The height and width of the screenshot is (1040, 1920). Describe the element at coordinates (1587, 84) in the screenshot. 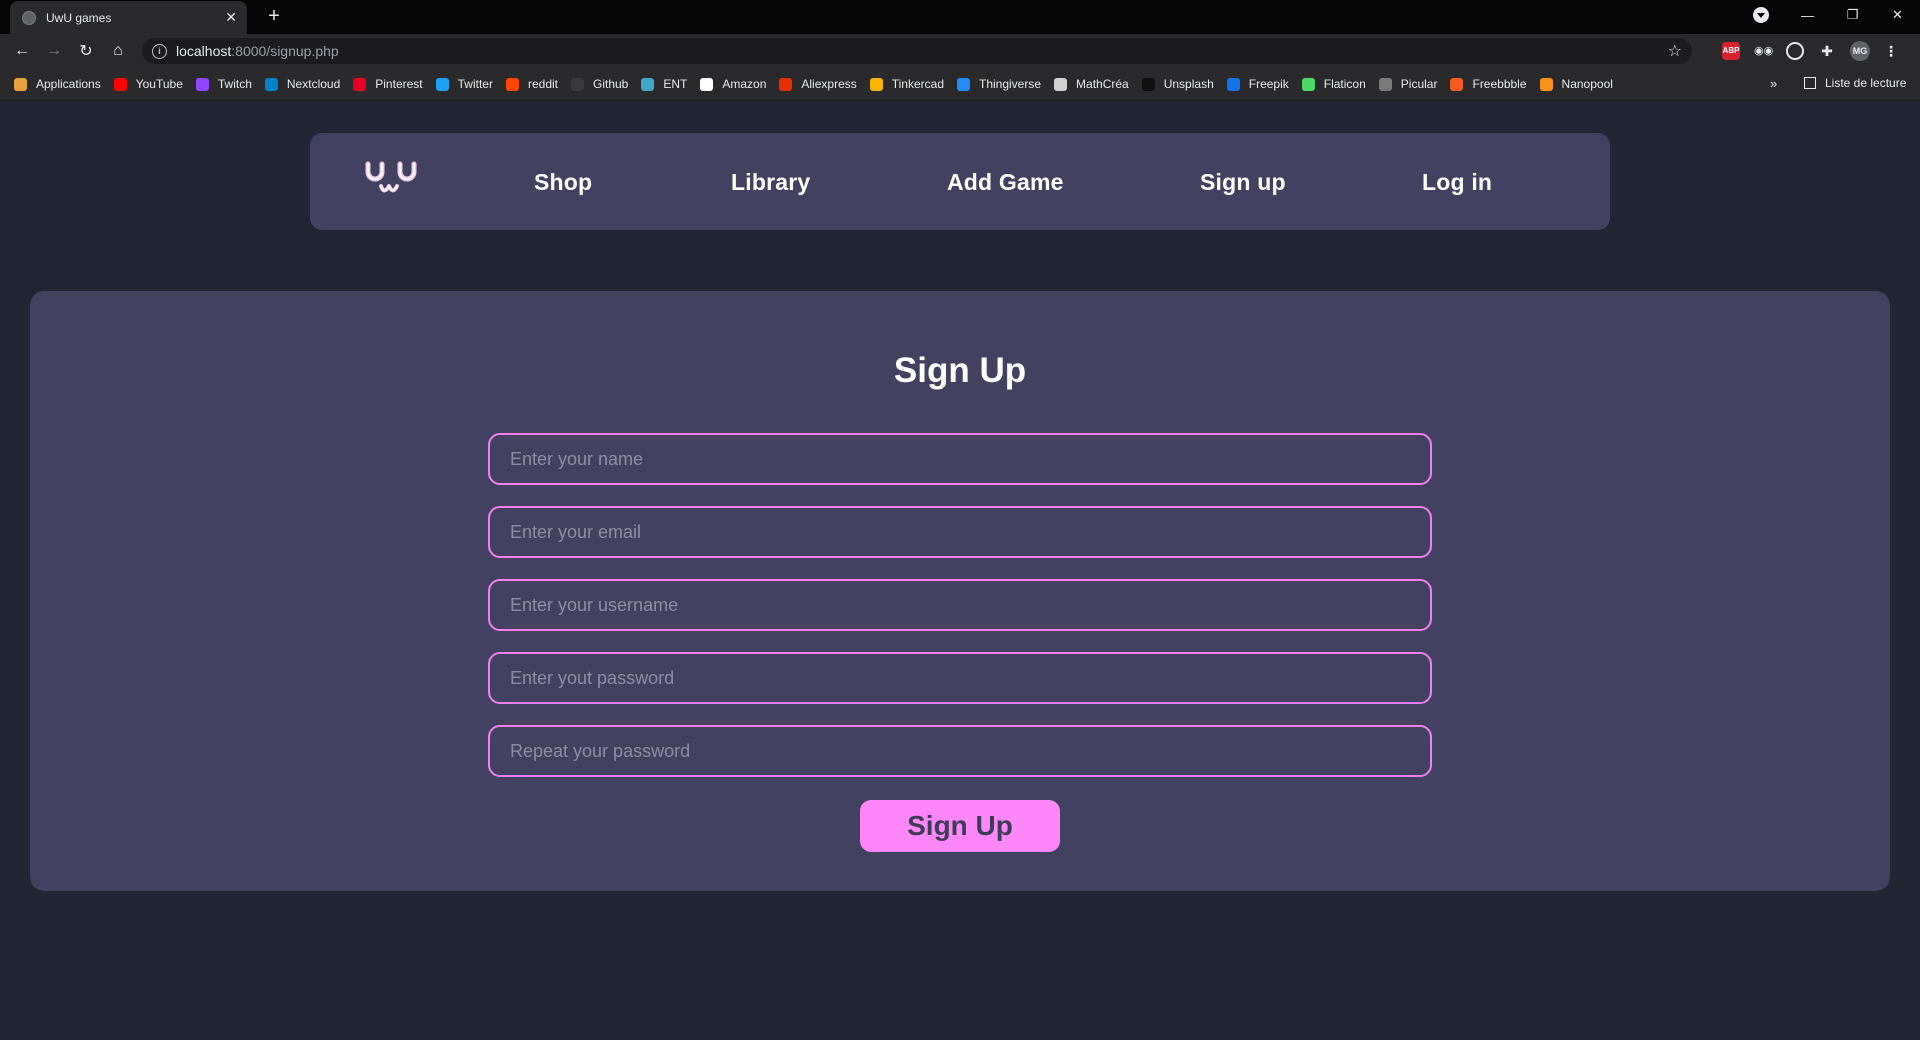

I see `bookmark-label: Nanopool` at that location.